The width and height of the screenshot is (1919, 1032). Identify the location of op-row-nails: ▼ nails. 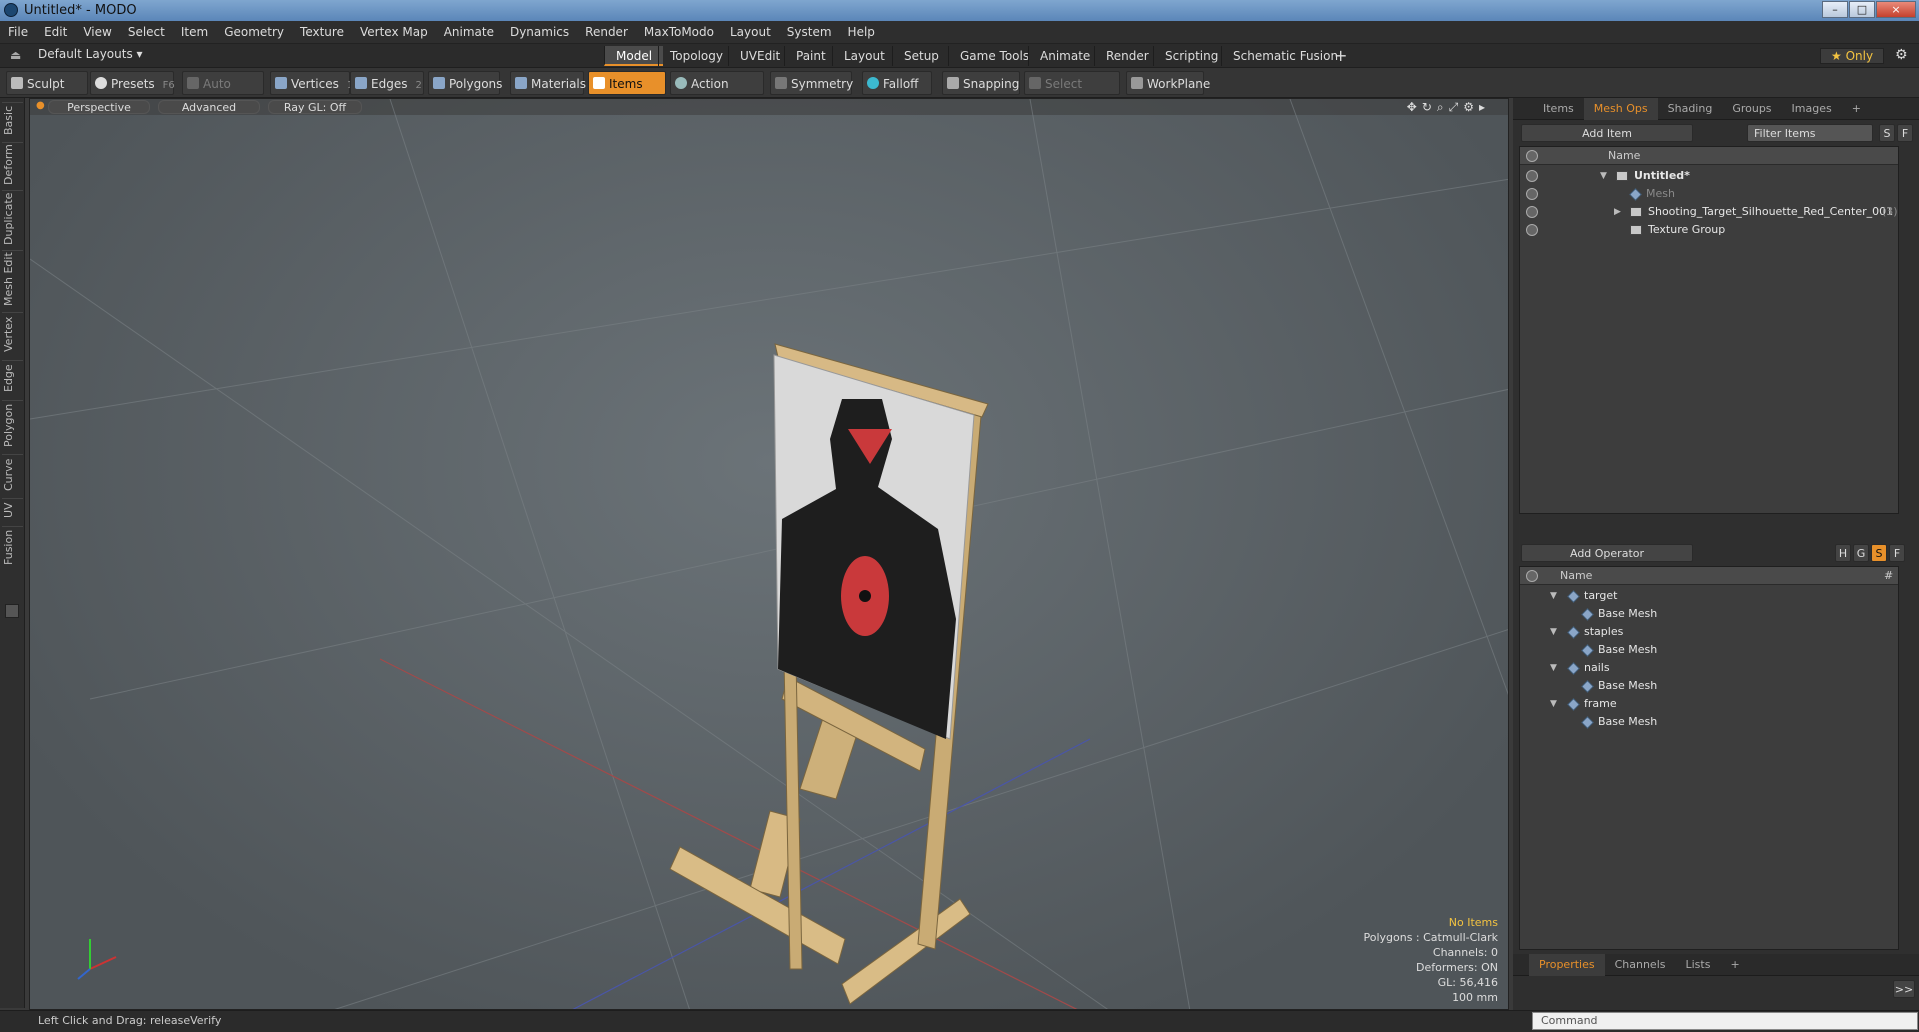
(1709, 668).